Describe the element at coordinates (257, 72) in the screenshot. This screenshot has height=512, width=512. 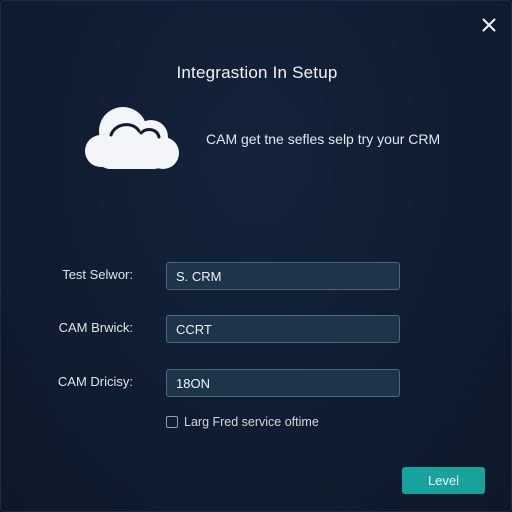
I see `dialog-title: Integrastion In Setup` at that location.